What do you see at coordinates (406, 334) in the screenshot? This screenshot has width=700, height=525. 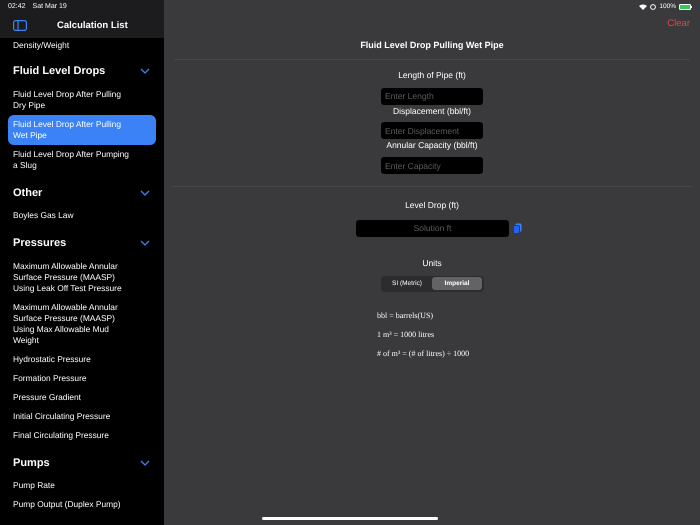 I see `note-text: 1 m³ = 1000 litres` at bounding box center [406, 334].